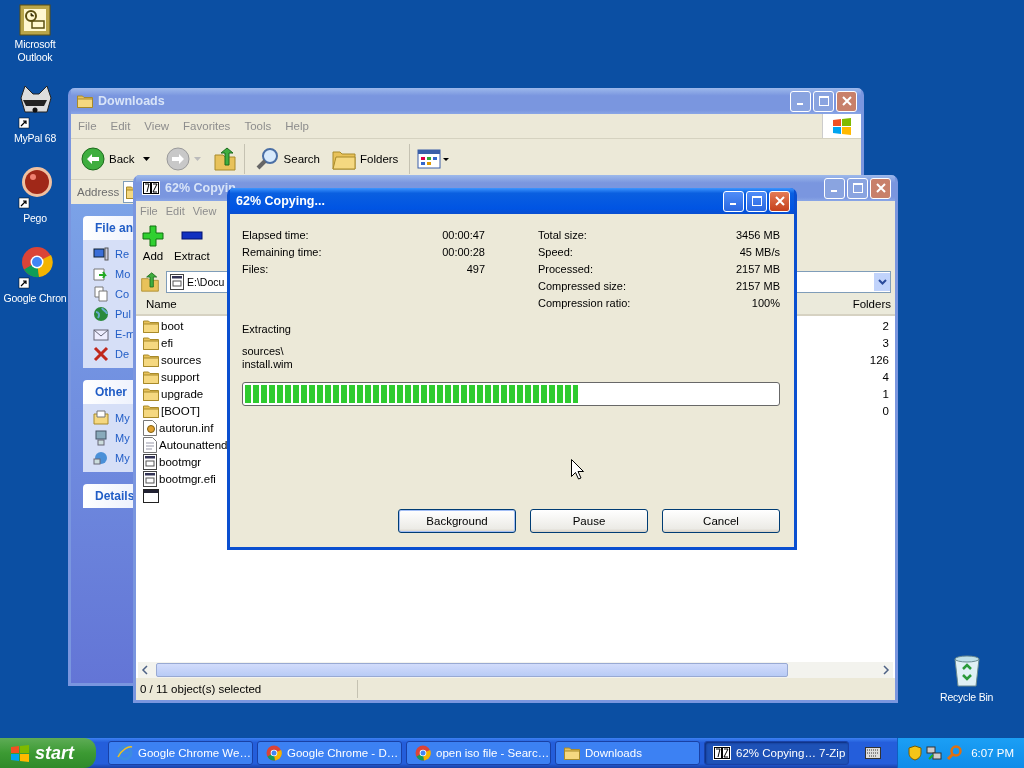 This screenshot has width=1024, height=768. Describe the element at coordinates (583, 286) in the screenshot. I see `stat-label: Compressed size:` at that location.